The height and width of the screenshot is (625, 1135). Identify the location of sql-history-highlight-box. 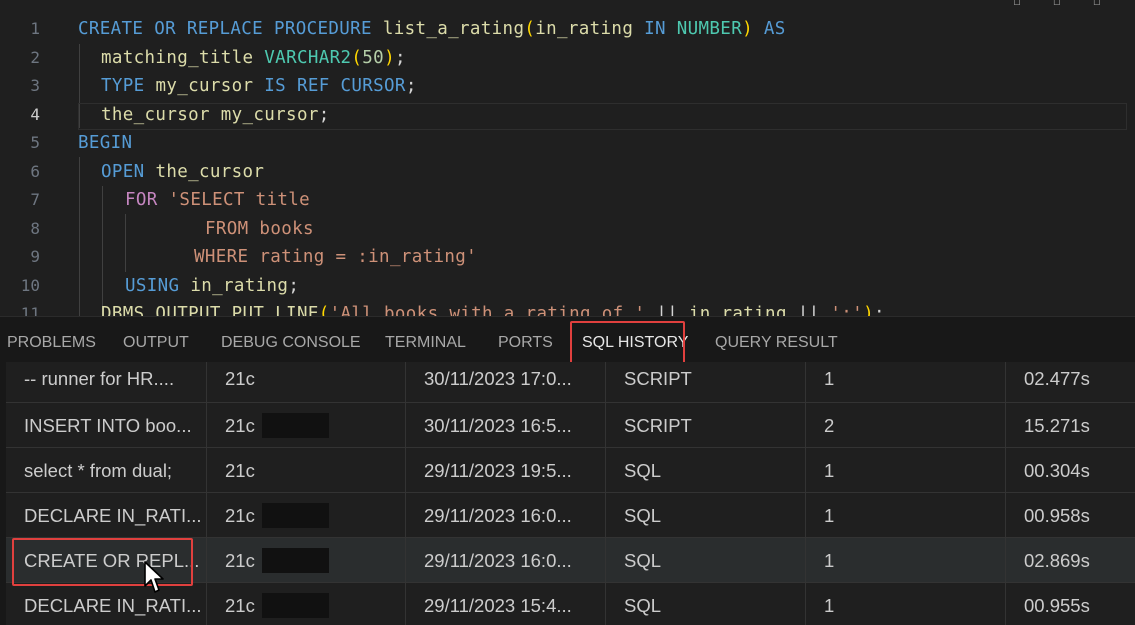
(627, 343).